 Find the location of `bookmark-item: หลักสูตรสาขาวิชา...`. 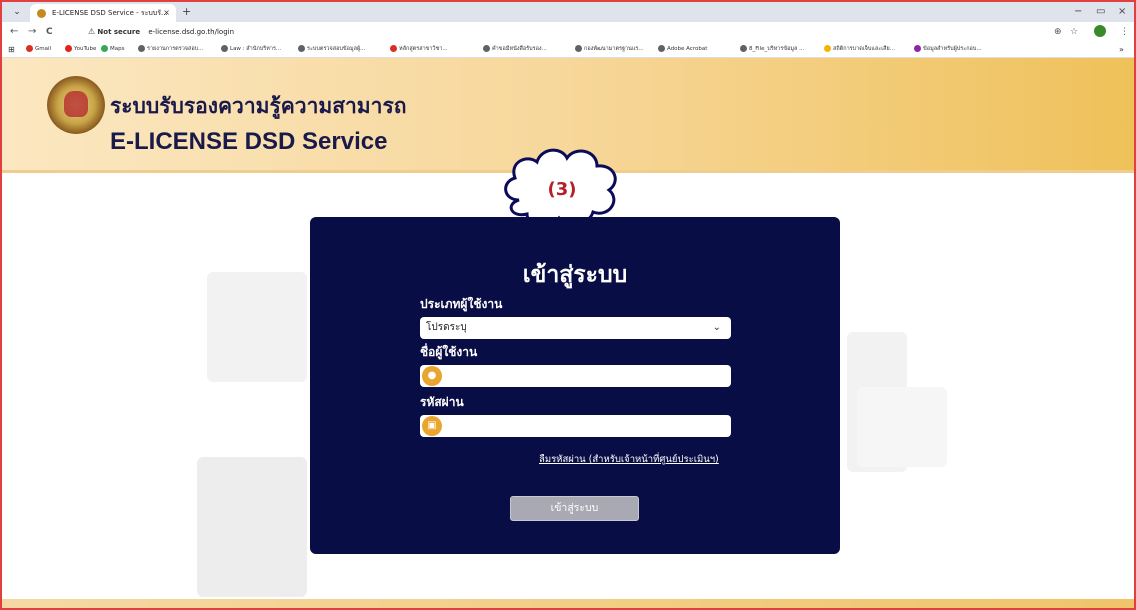

bookmark-item: หลักสูตรสาขาวิชา... is located at coordinates (419, 49).